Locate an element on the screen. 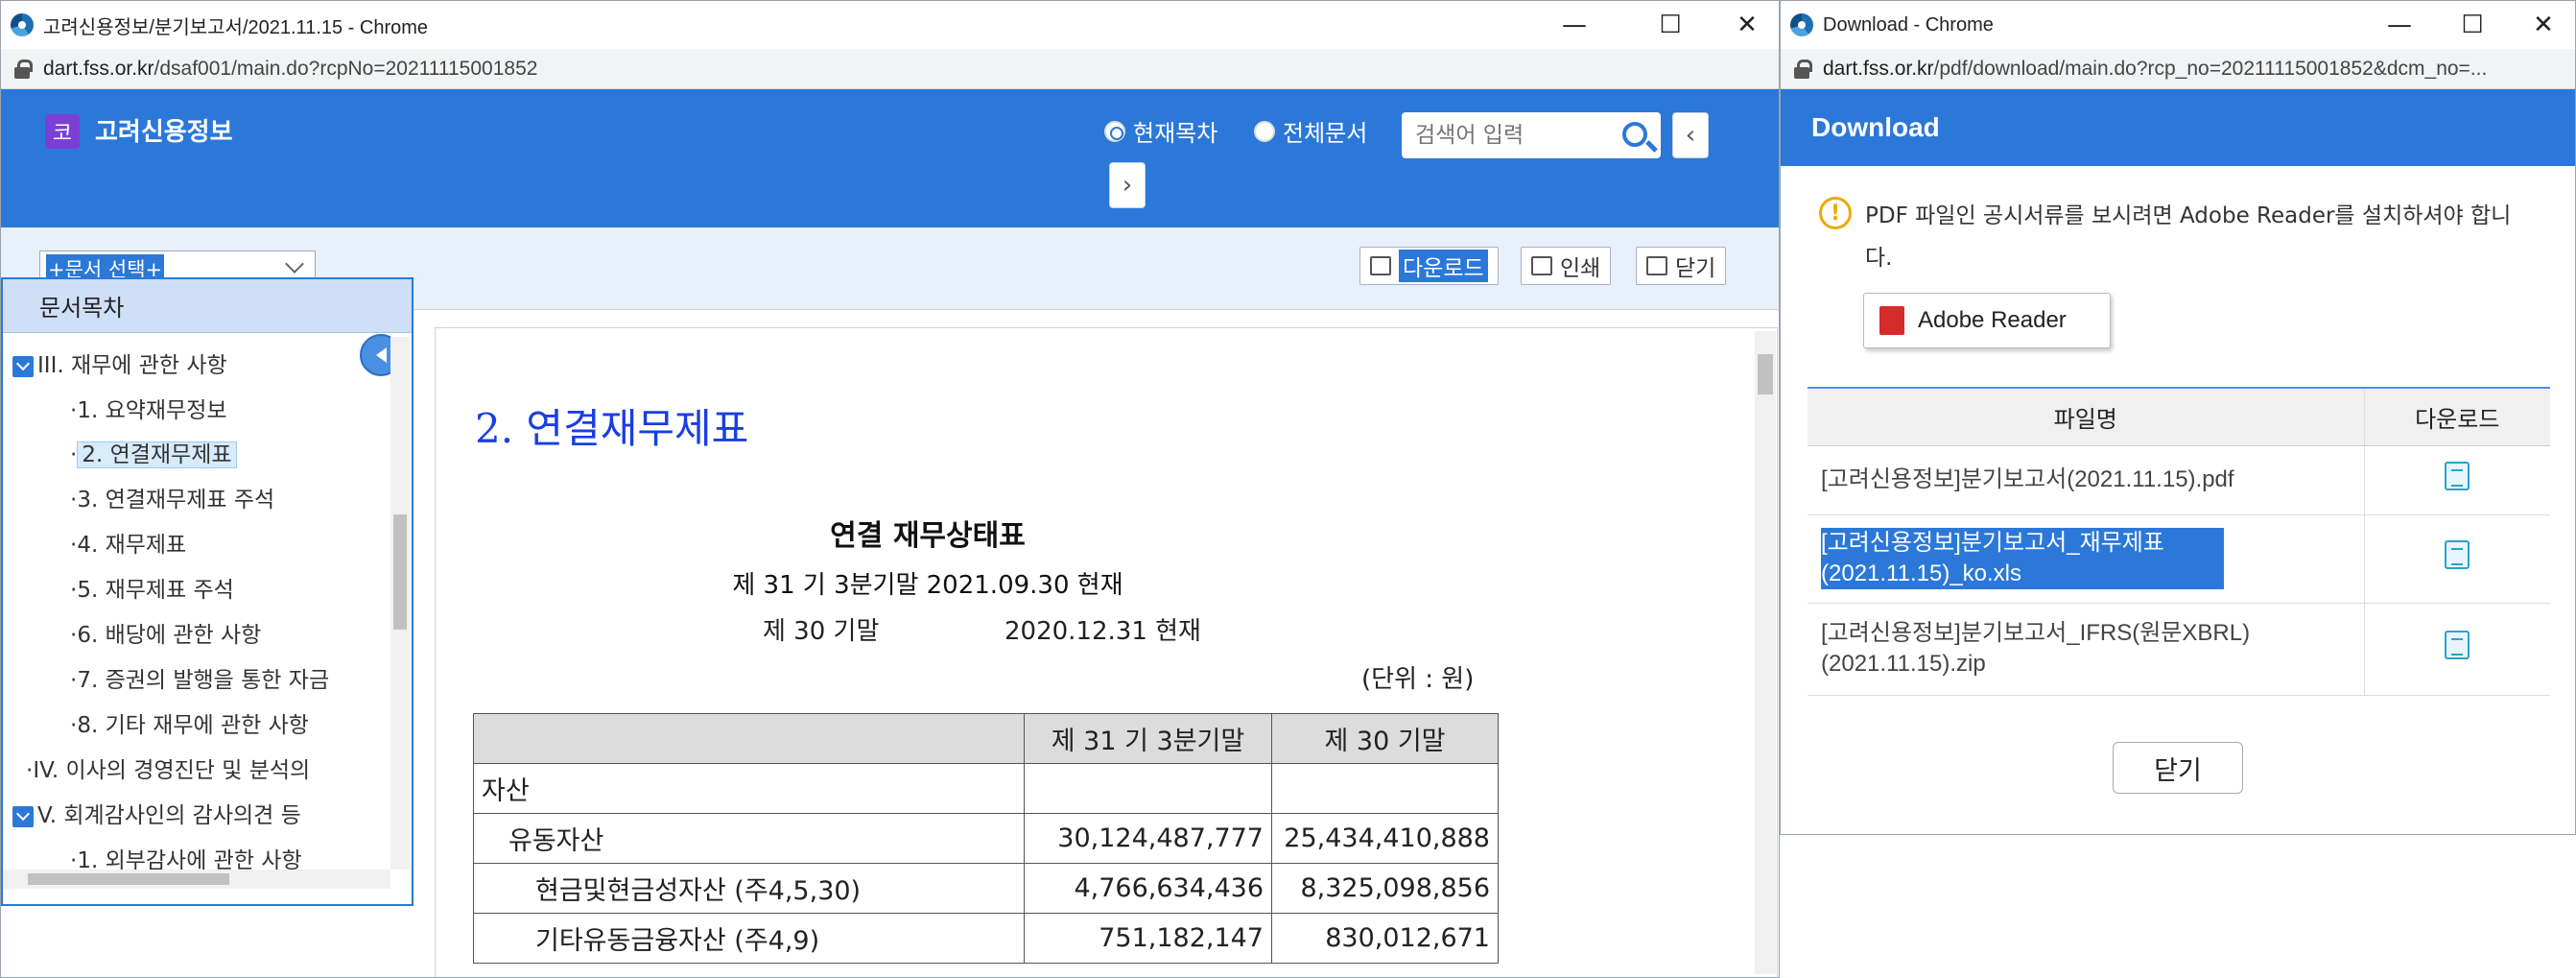  search-input is located at coordinates (1511, 136).